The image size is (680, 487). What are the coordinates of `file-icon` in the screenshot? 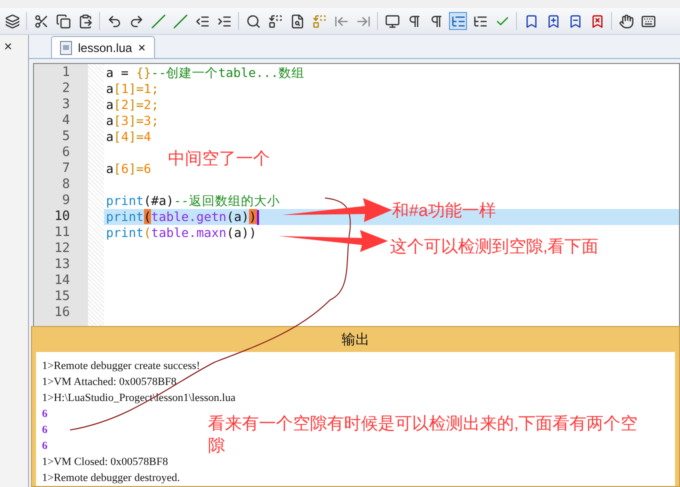 It's located at (66, 47).